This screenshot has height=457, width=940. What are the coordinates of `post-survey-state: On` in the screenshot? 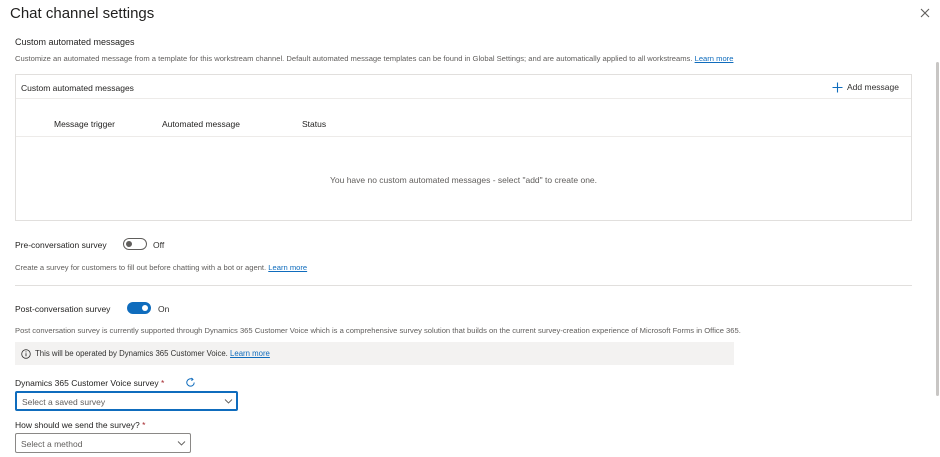 It's located at (164, 309).